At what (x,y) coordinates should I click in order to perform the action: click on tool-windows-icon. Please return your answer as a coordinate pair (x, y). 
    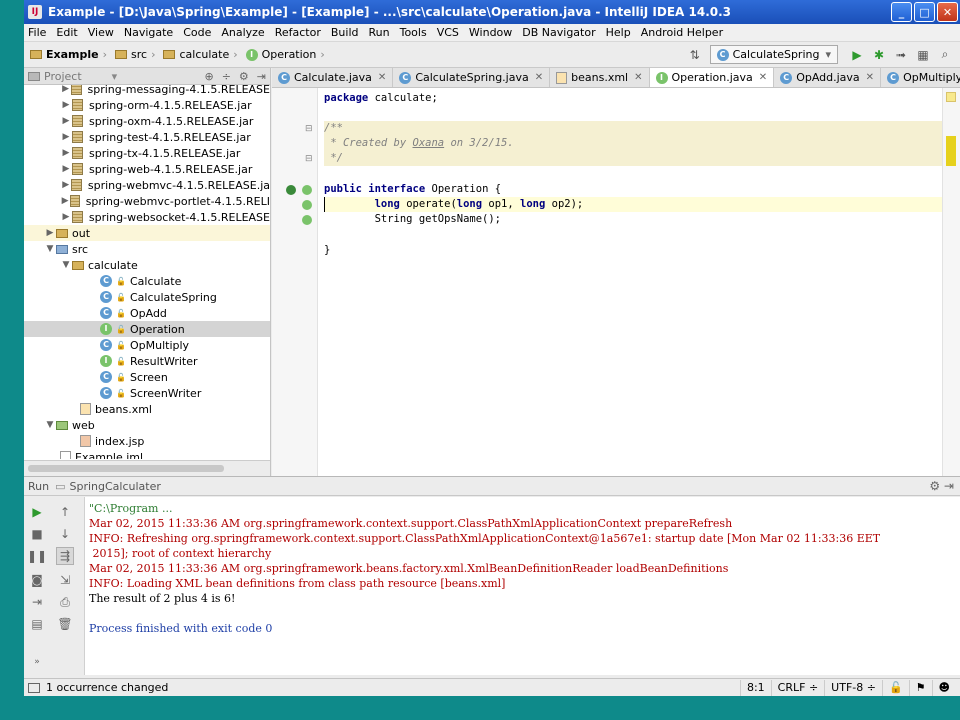
    Looking at the image, I should click on (34, 687).